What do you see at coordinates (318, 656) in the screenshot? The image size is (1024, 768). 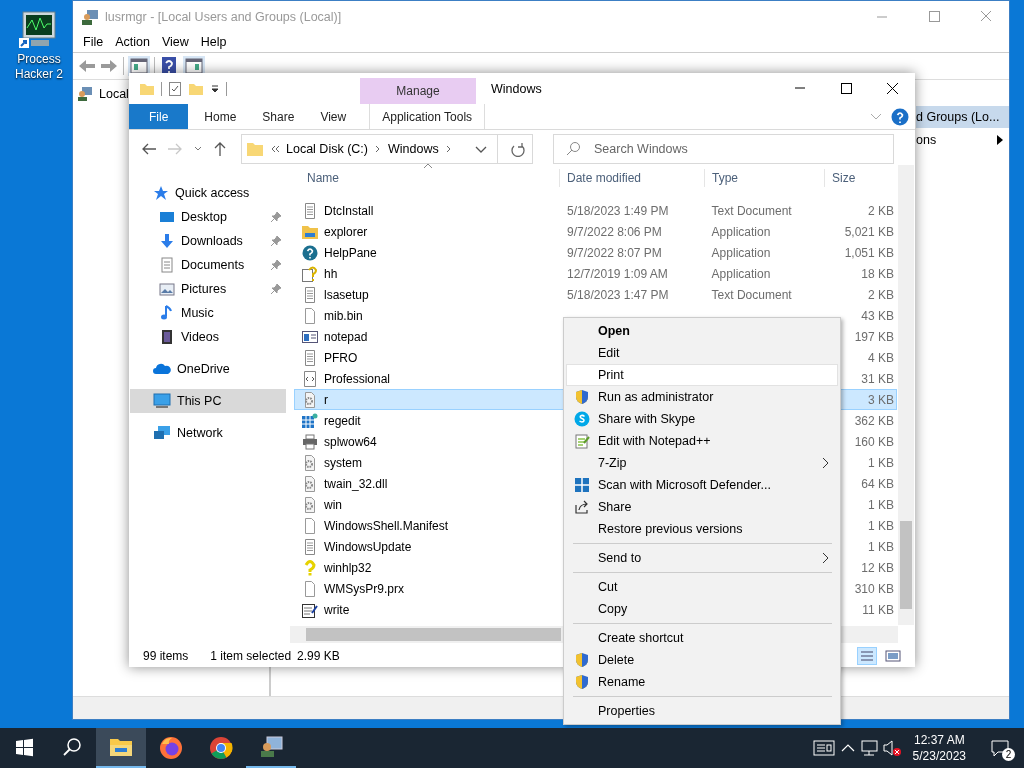 I see `selection-size: 2.99 KB` at bounding box center [318, 656].